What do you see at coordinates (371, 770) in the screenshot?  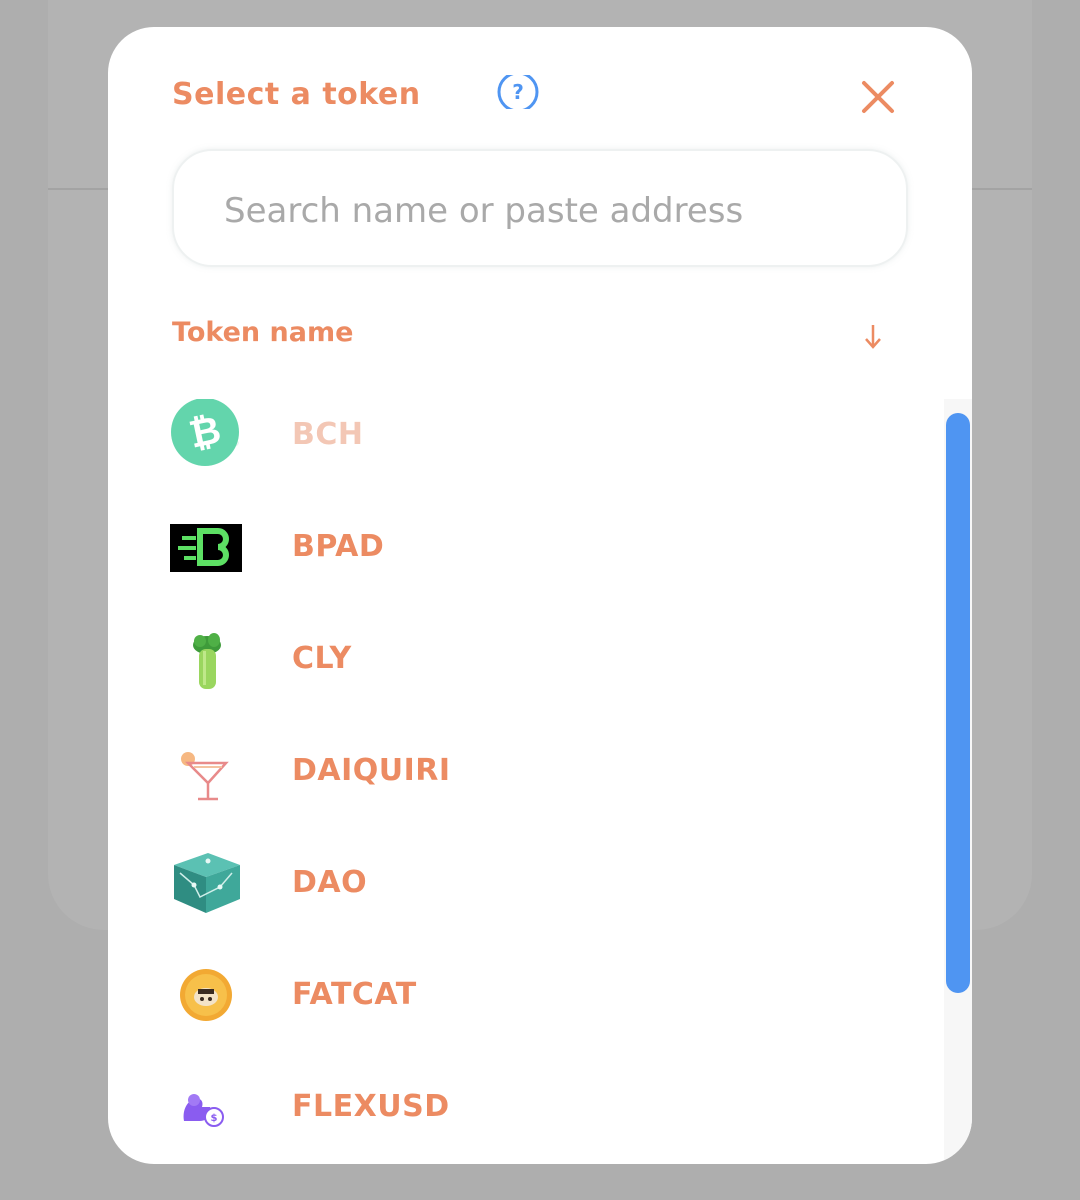 I see `token-symbol: DAIQUIRI` at bounding box center [371, 770].